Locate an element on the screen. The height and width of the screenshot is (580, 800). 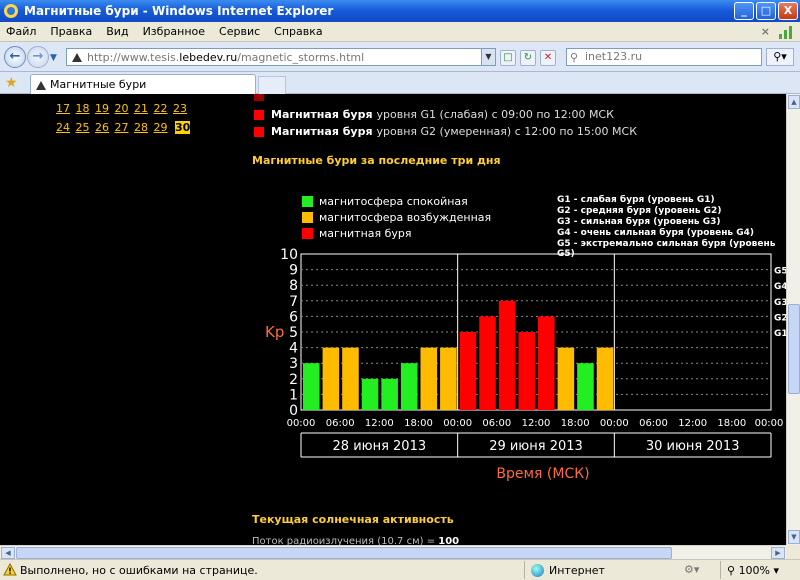
zoom-control: ⚲ 100% ▾ is located at coordinates (749, 570).